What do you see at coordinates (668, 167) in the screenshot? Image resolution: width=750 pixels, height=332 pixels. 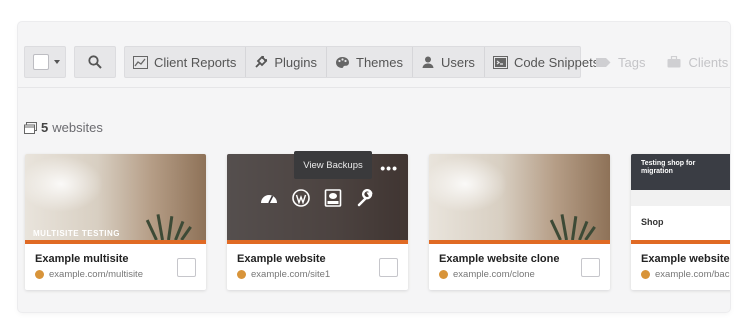 I see `thumbnail-hero-text: Testing shop for migration` at bounding box center [668, 167].